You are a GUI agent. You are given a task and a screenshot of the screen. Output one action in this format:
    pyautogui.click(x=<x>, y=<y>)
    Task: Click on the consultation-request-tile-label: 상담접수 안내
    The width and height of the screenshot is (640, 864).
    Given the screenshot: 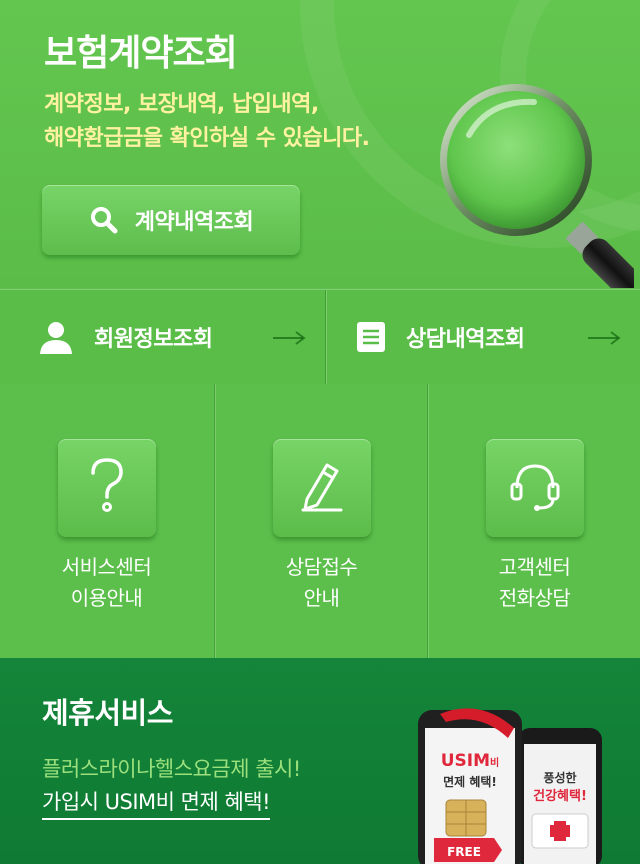 What is the action you would take?
    pyautogui.click(x=321, y=583)
    